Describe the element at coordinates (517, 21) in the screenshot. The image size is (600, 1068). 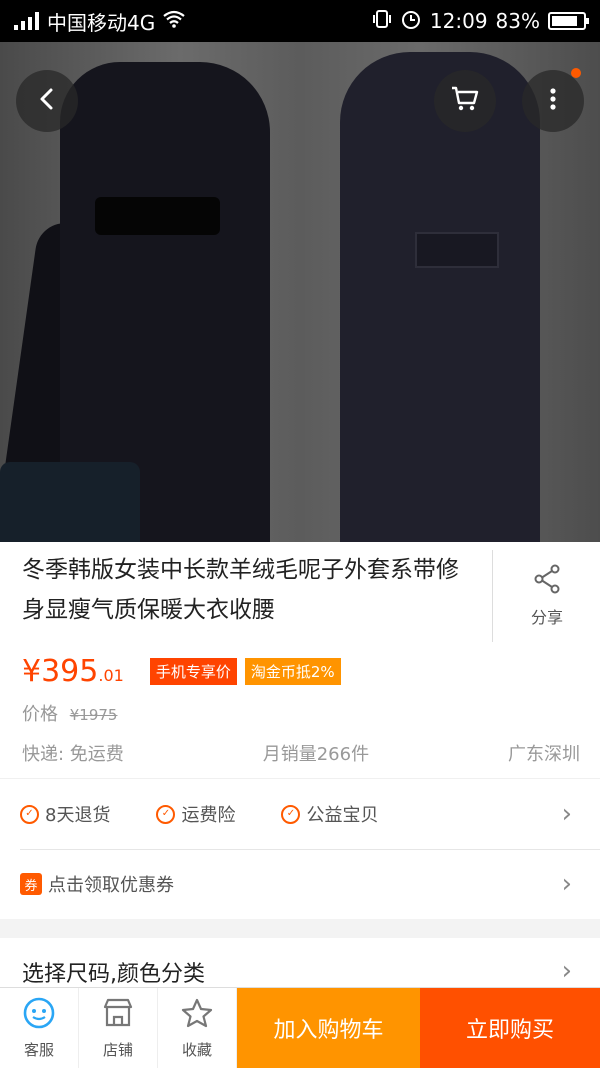
I see `battery-percent: 83%` at that location.